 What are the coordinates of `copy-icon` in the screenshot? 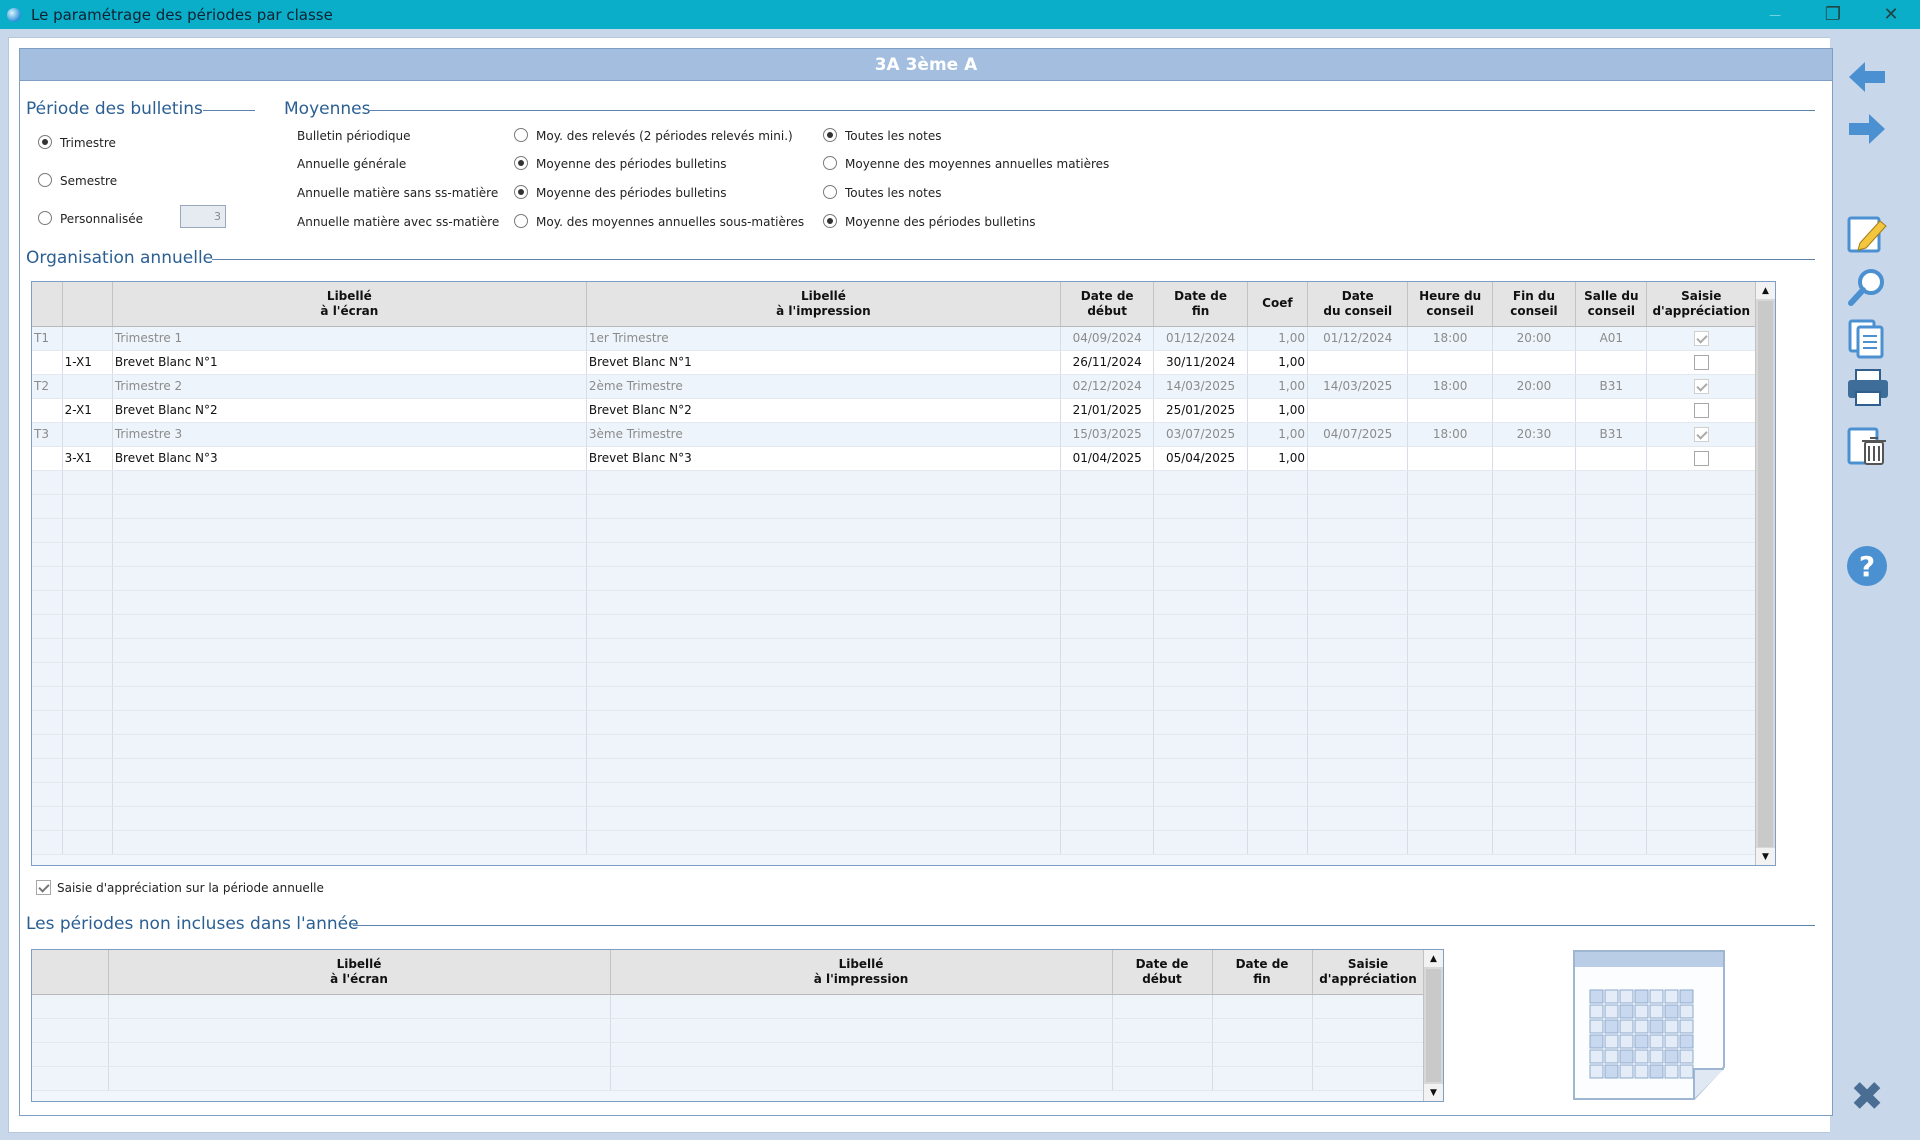 It's located at (1867, 339).